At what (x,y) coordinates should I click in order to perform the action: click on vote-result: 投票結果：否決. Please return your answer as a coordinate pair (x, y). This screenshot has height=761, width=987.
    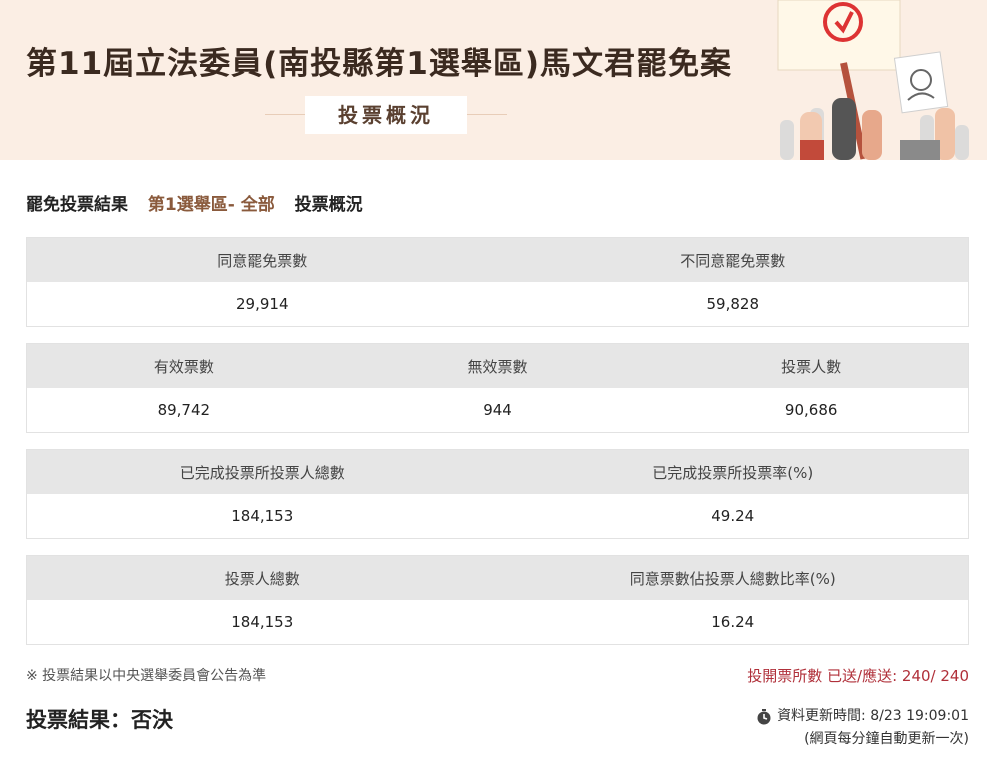
    Looking at the image, I should click on (99, 720).